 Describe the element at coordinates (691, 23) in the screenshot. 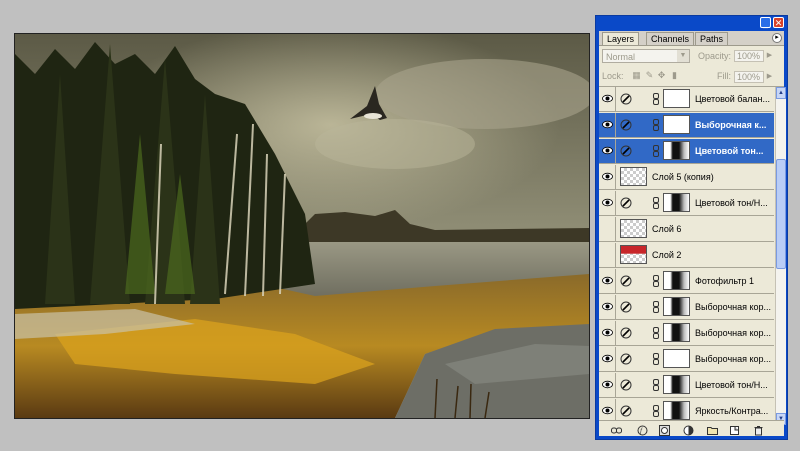

I see `panel-titlebar: _ ✕` at that location.